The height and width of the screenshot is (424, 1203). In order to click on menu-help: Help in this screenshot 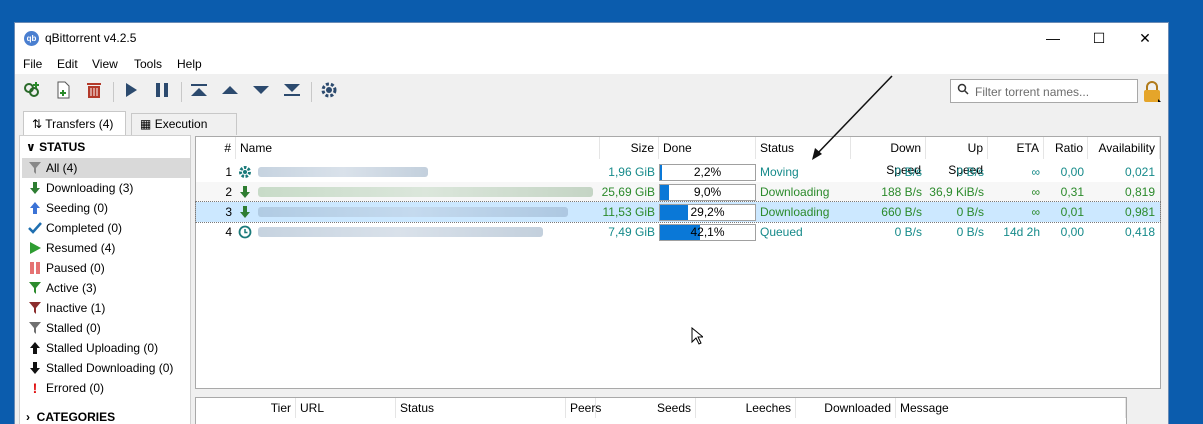, I will do `click(189, 64)`.